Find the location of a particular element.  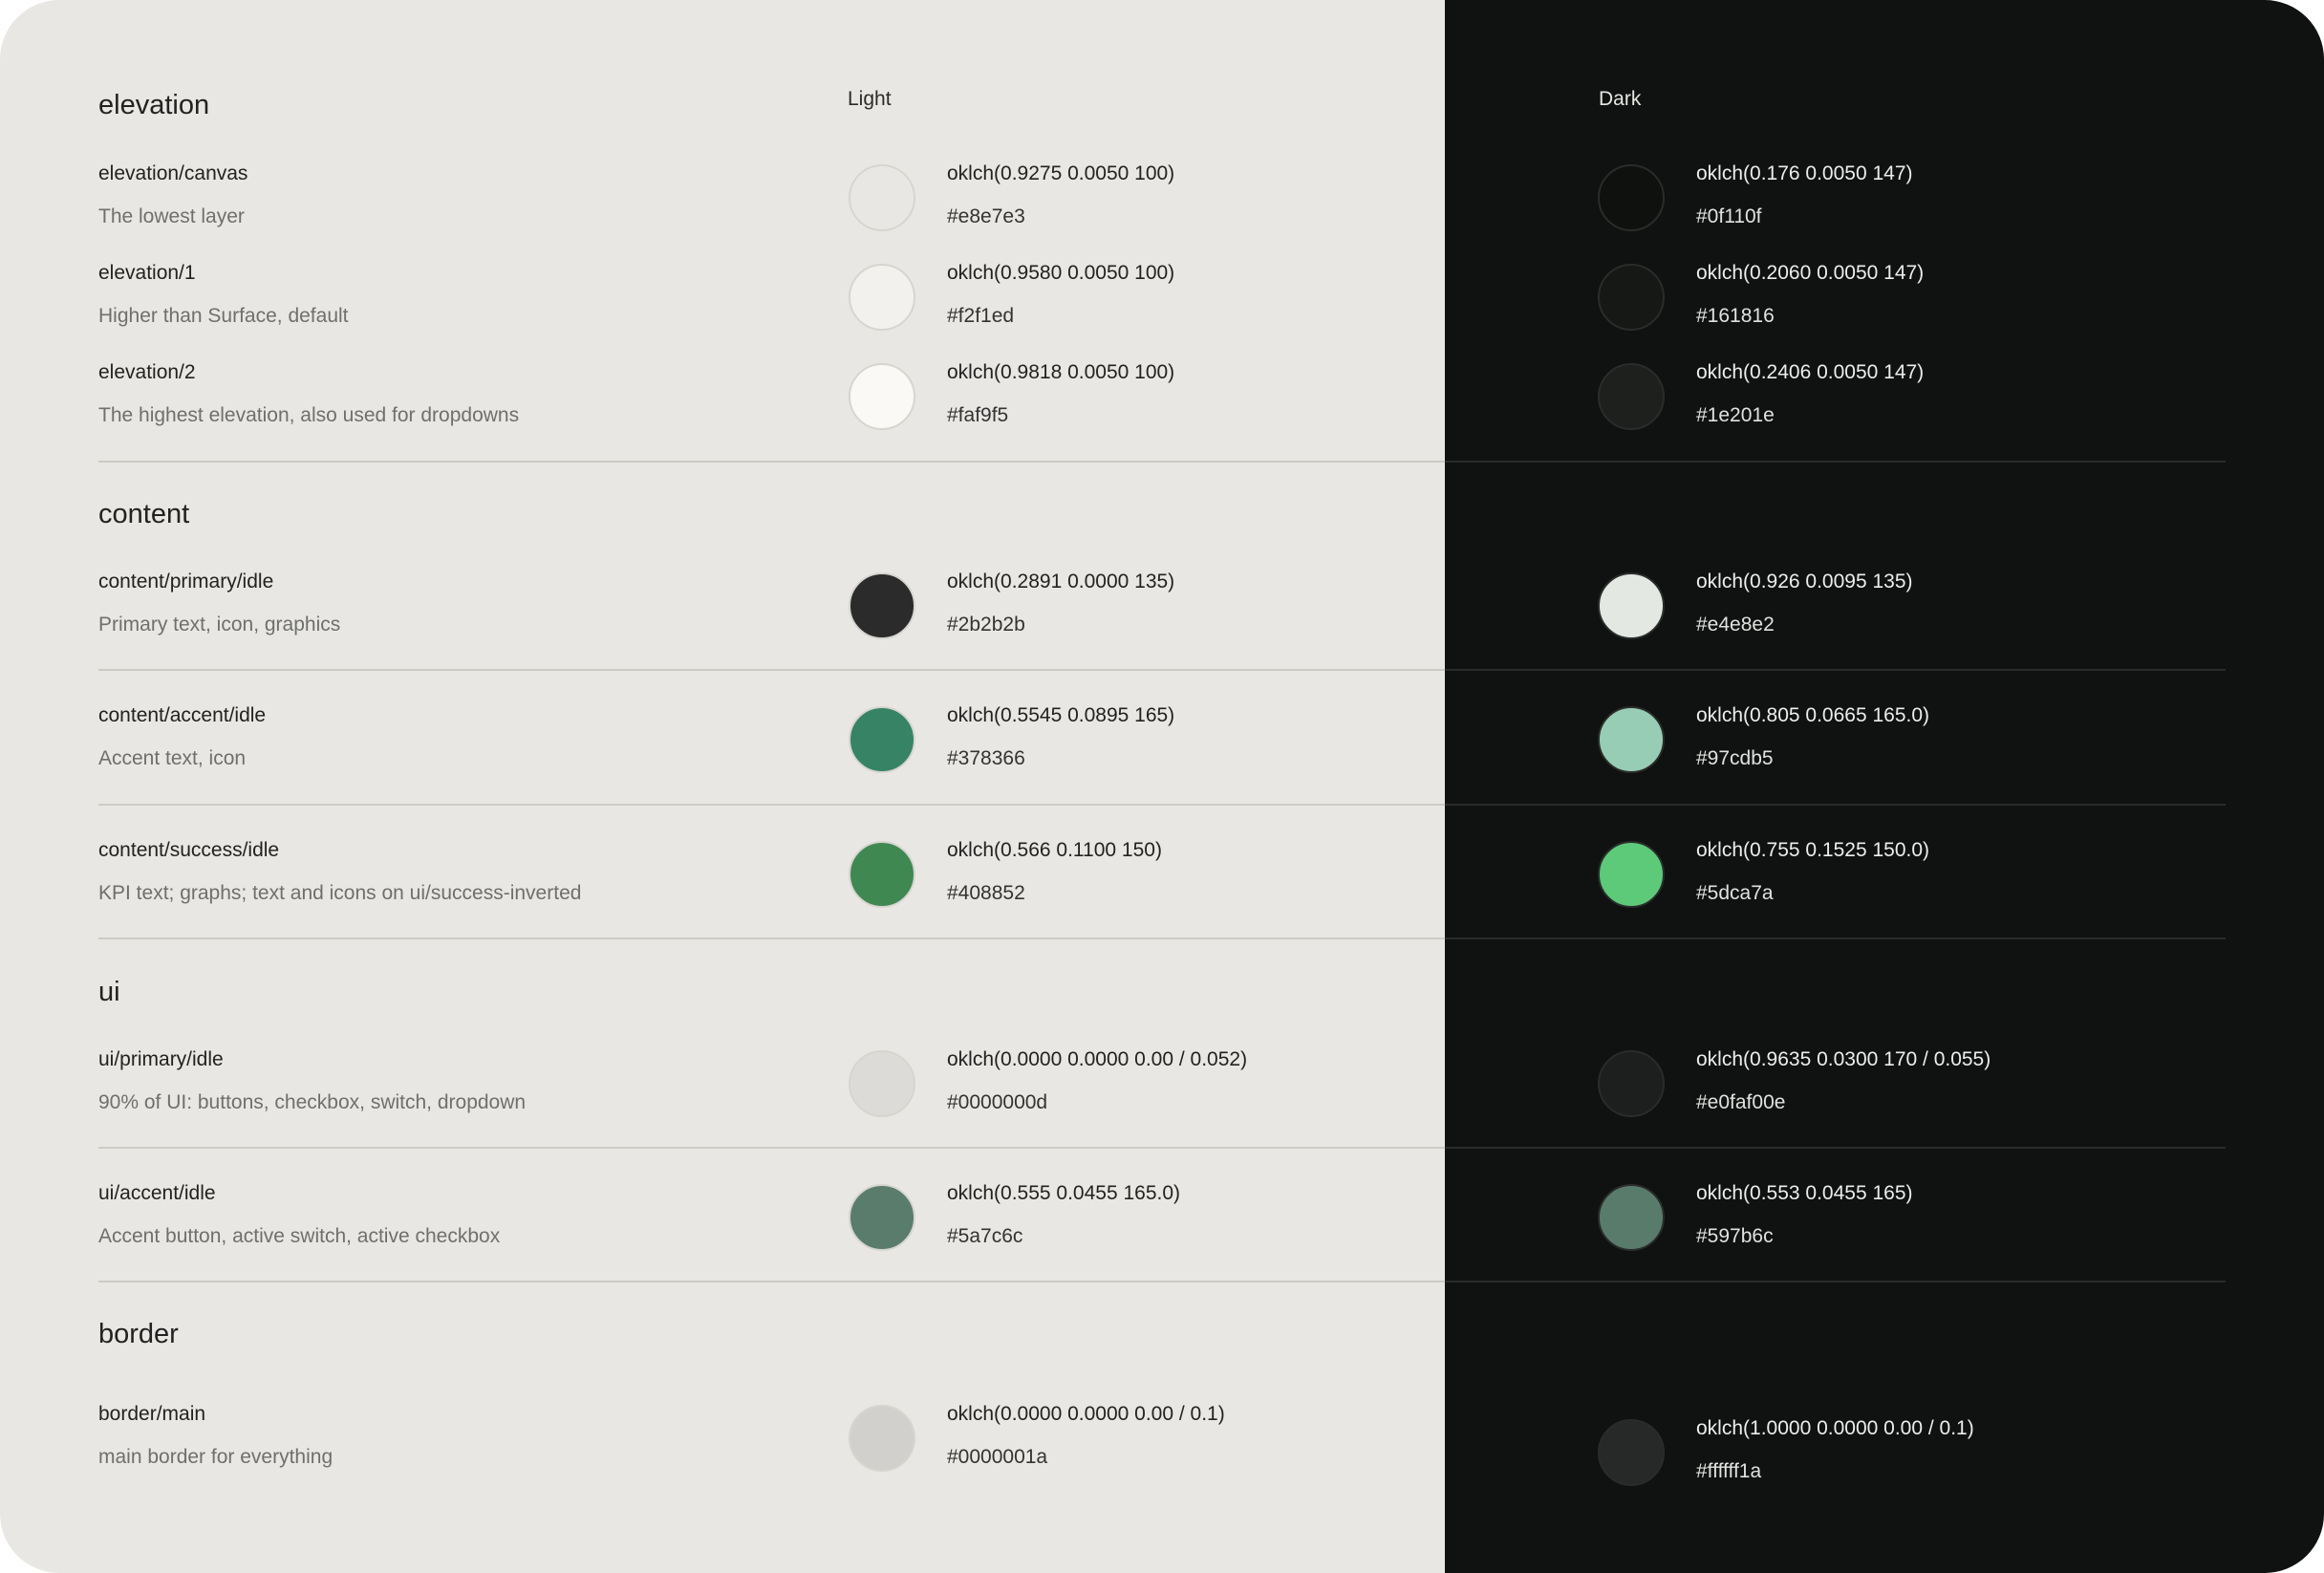

dark-hex-value: #5dca7a is located at coordinates (1735, 893).